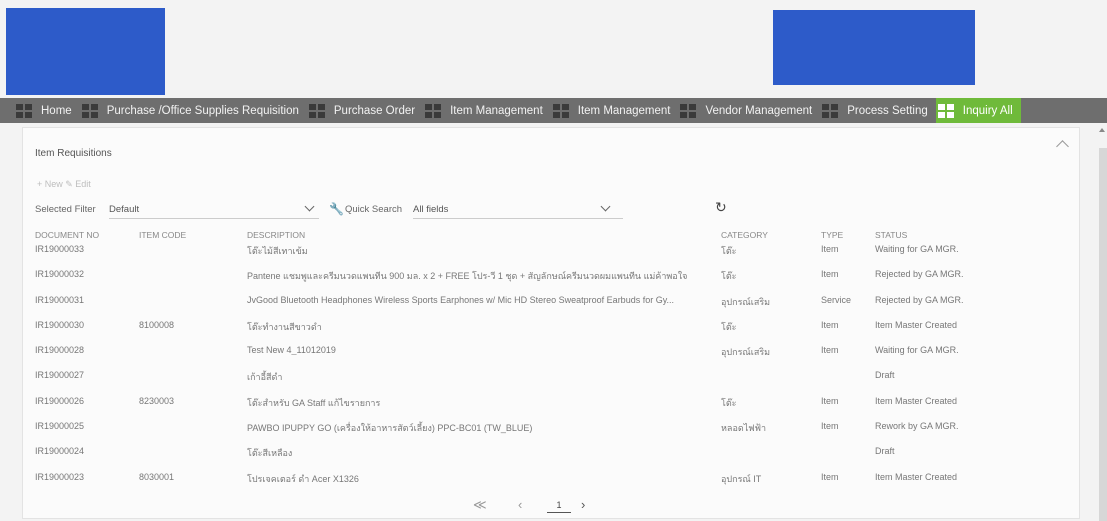  I want to click on column-header-category: CATEGORY, so click(770, 235).